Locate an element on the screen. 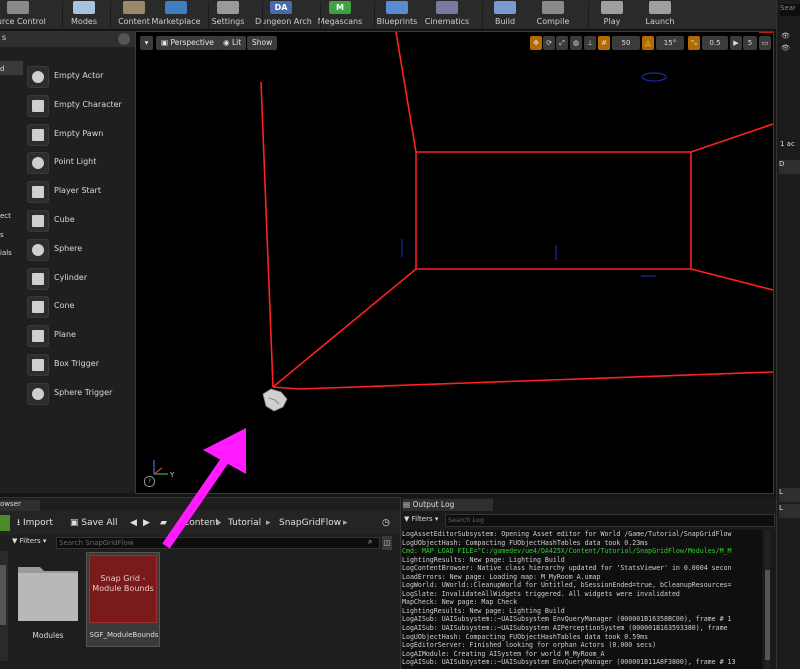 The image size is (800, 669). levels-tab-label: L is located at coordinates (781, 508).